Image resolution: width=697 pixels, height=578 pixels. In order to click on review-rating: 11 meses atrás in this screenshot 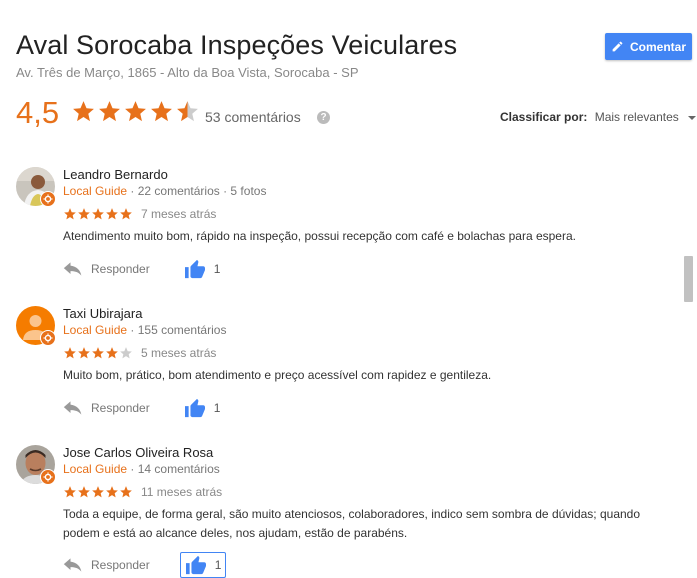, I will do `click(142, 492)`.